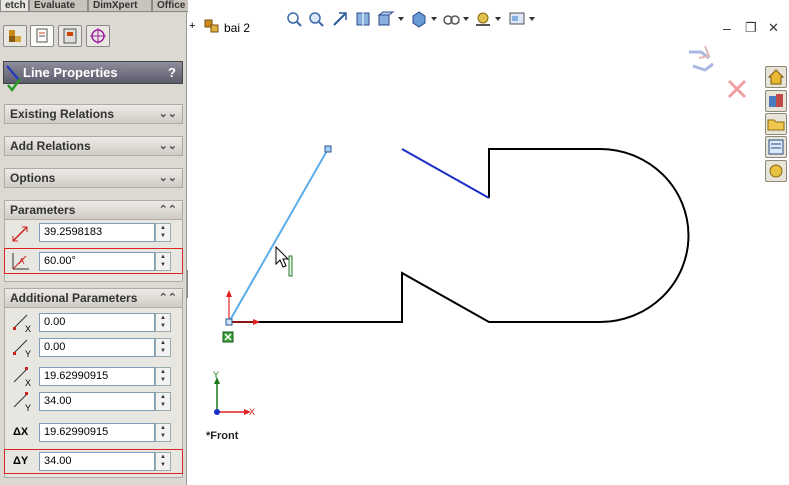 The height and width of the screenshot is (485, 789). Describe the element at coordinates (21, 432) in the screenshot. I see `delta-x-label: ΔX` at that location.